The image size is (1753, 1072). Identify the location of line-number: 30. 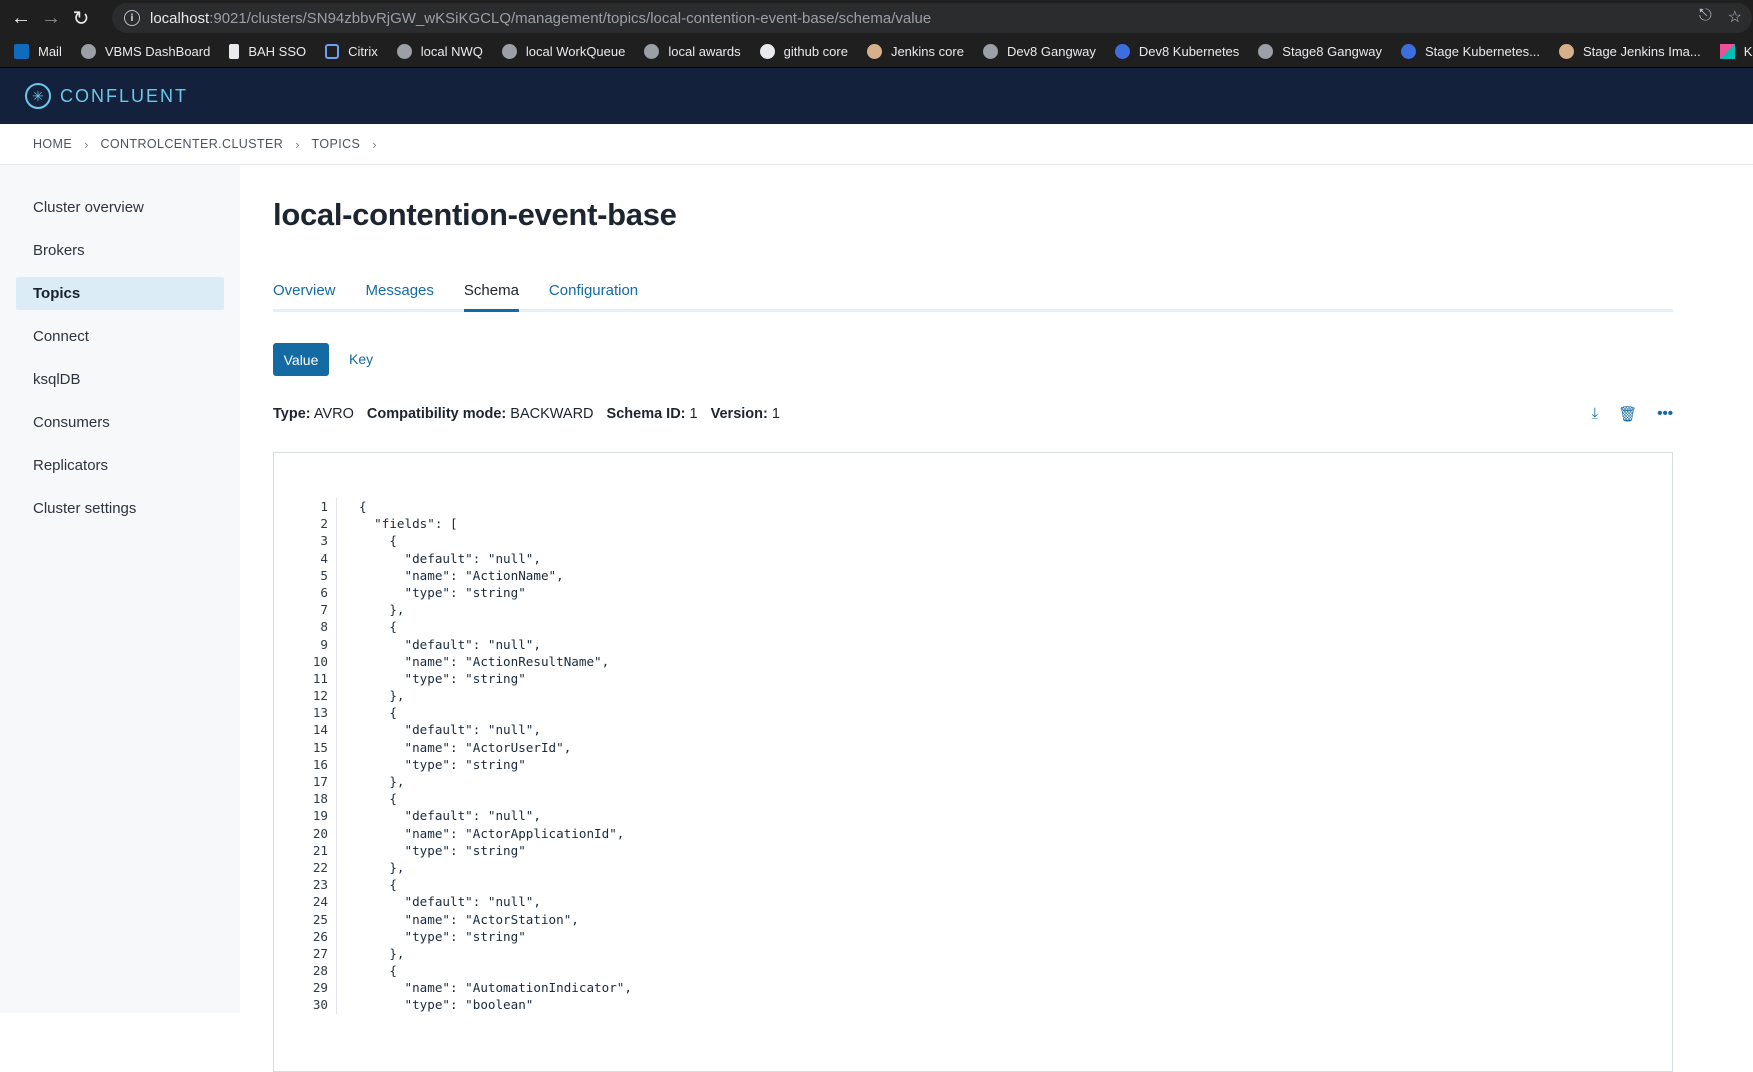
(320, 1005).